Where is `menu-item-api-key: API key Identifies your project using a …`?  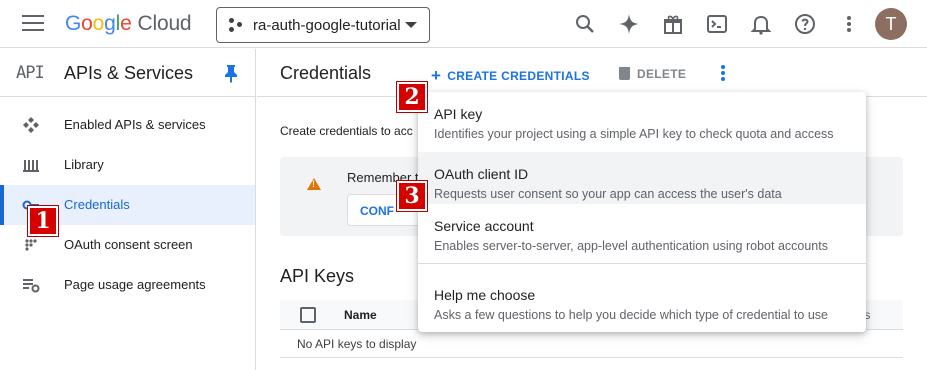
menu-item-api-key: API key Identifies your project using a … is located at coordinates (642, 118).